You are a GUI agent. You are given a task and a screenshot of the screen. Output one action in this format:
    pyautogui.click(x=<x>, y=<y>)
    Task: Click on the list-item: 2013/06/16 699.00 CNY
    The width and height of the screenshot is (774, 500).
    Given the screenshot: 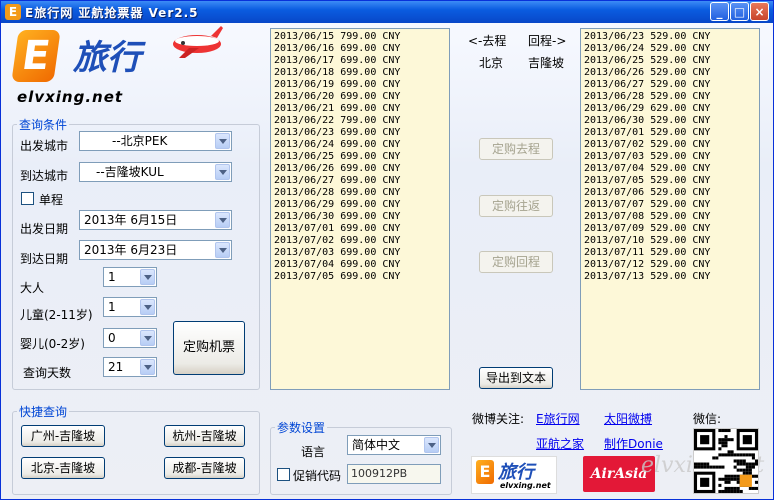 What is the action you would take?
    pyautogui.click(x=361, y=49)
    